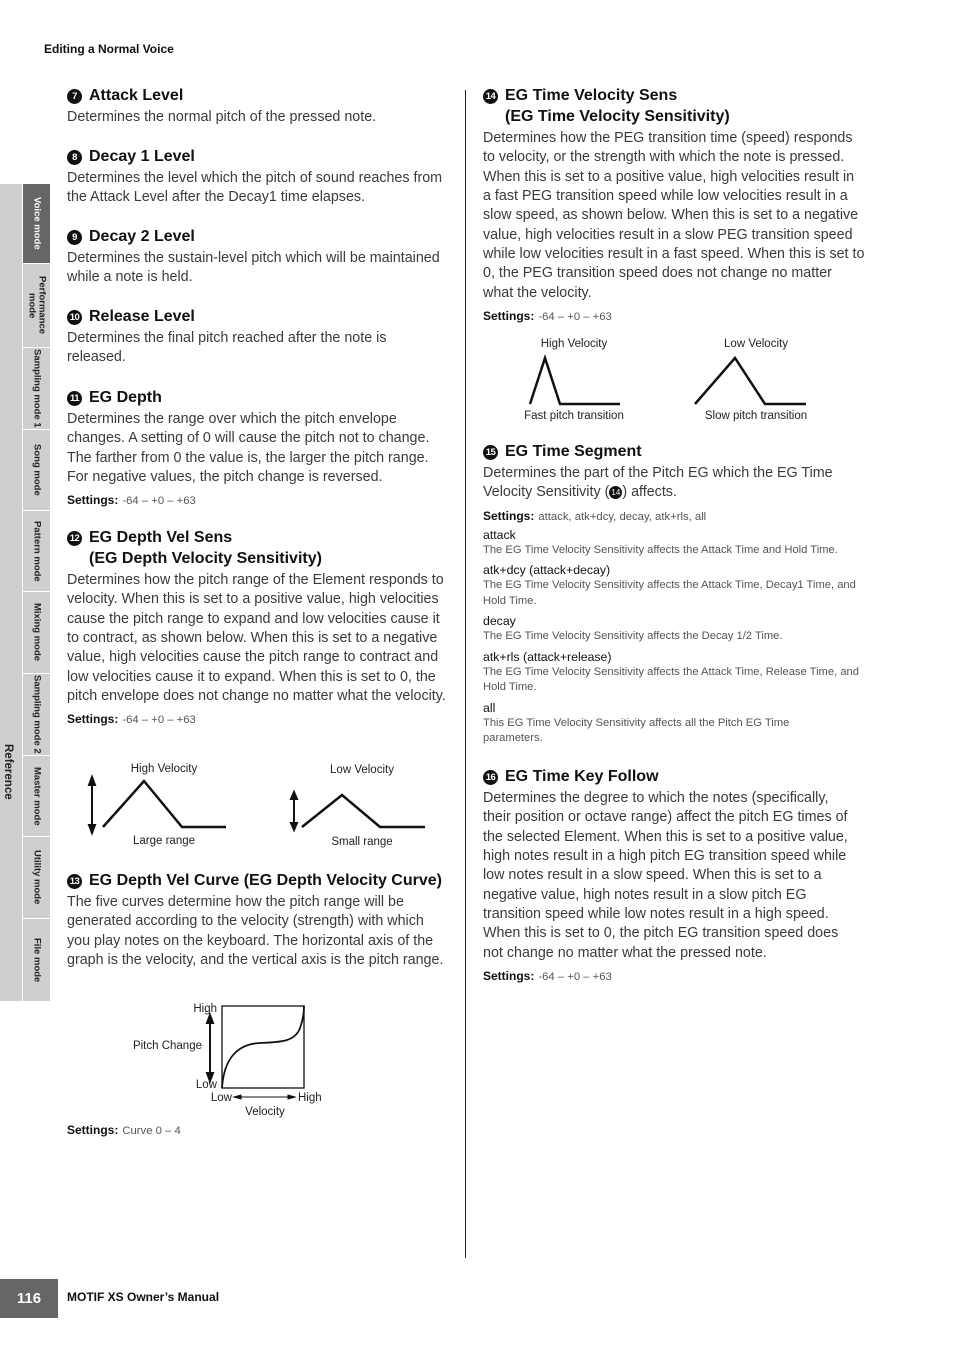 Image resolution: width=954 pixels, height=1351 pixels. What do you see at coordinates (258, 1130) in the screenshot?
I see `settings-line: Settings: Curve 0 – 4` at bounding box center [258, 1130].